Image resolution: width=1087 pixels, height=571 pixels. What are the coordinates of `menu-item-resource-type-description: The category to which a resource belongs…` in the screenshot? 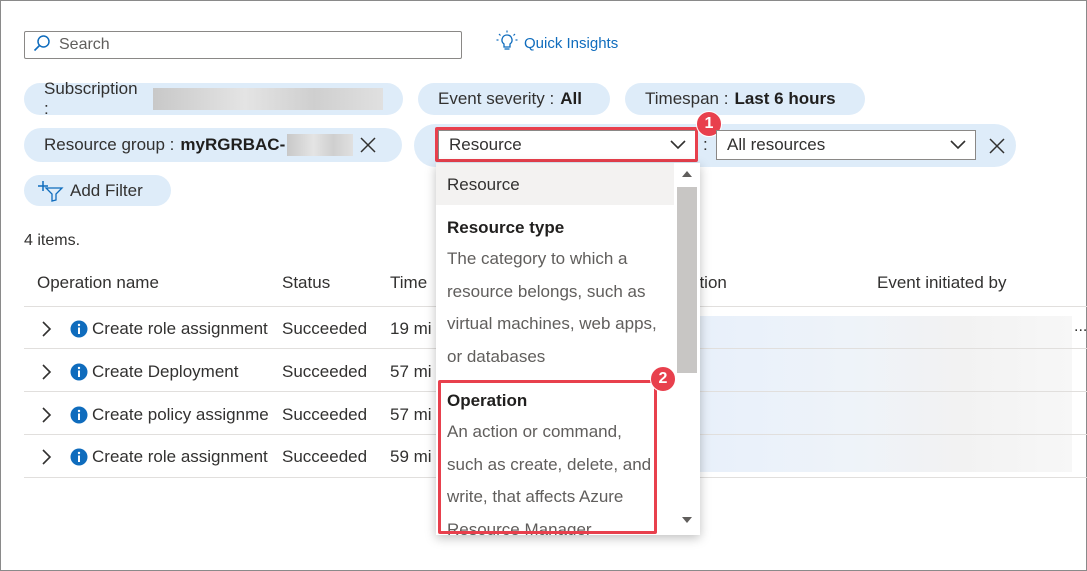 It's located at (559, 308).